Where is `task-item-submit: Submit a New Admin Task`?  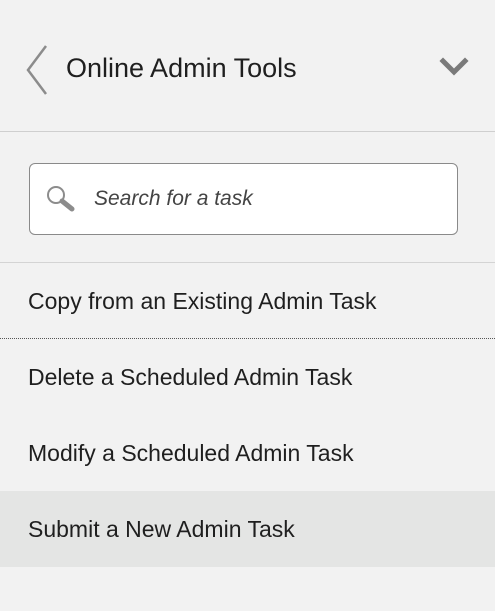 task-item-submit: Submit a New Admin Task is located at coordinates (247, 529).